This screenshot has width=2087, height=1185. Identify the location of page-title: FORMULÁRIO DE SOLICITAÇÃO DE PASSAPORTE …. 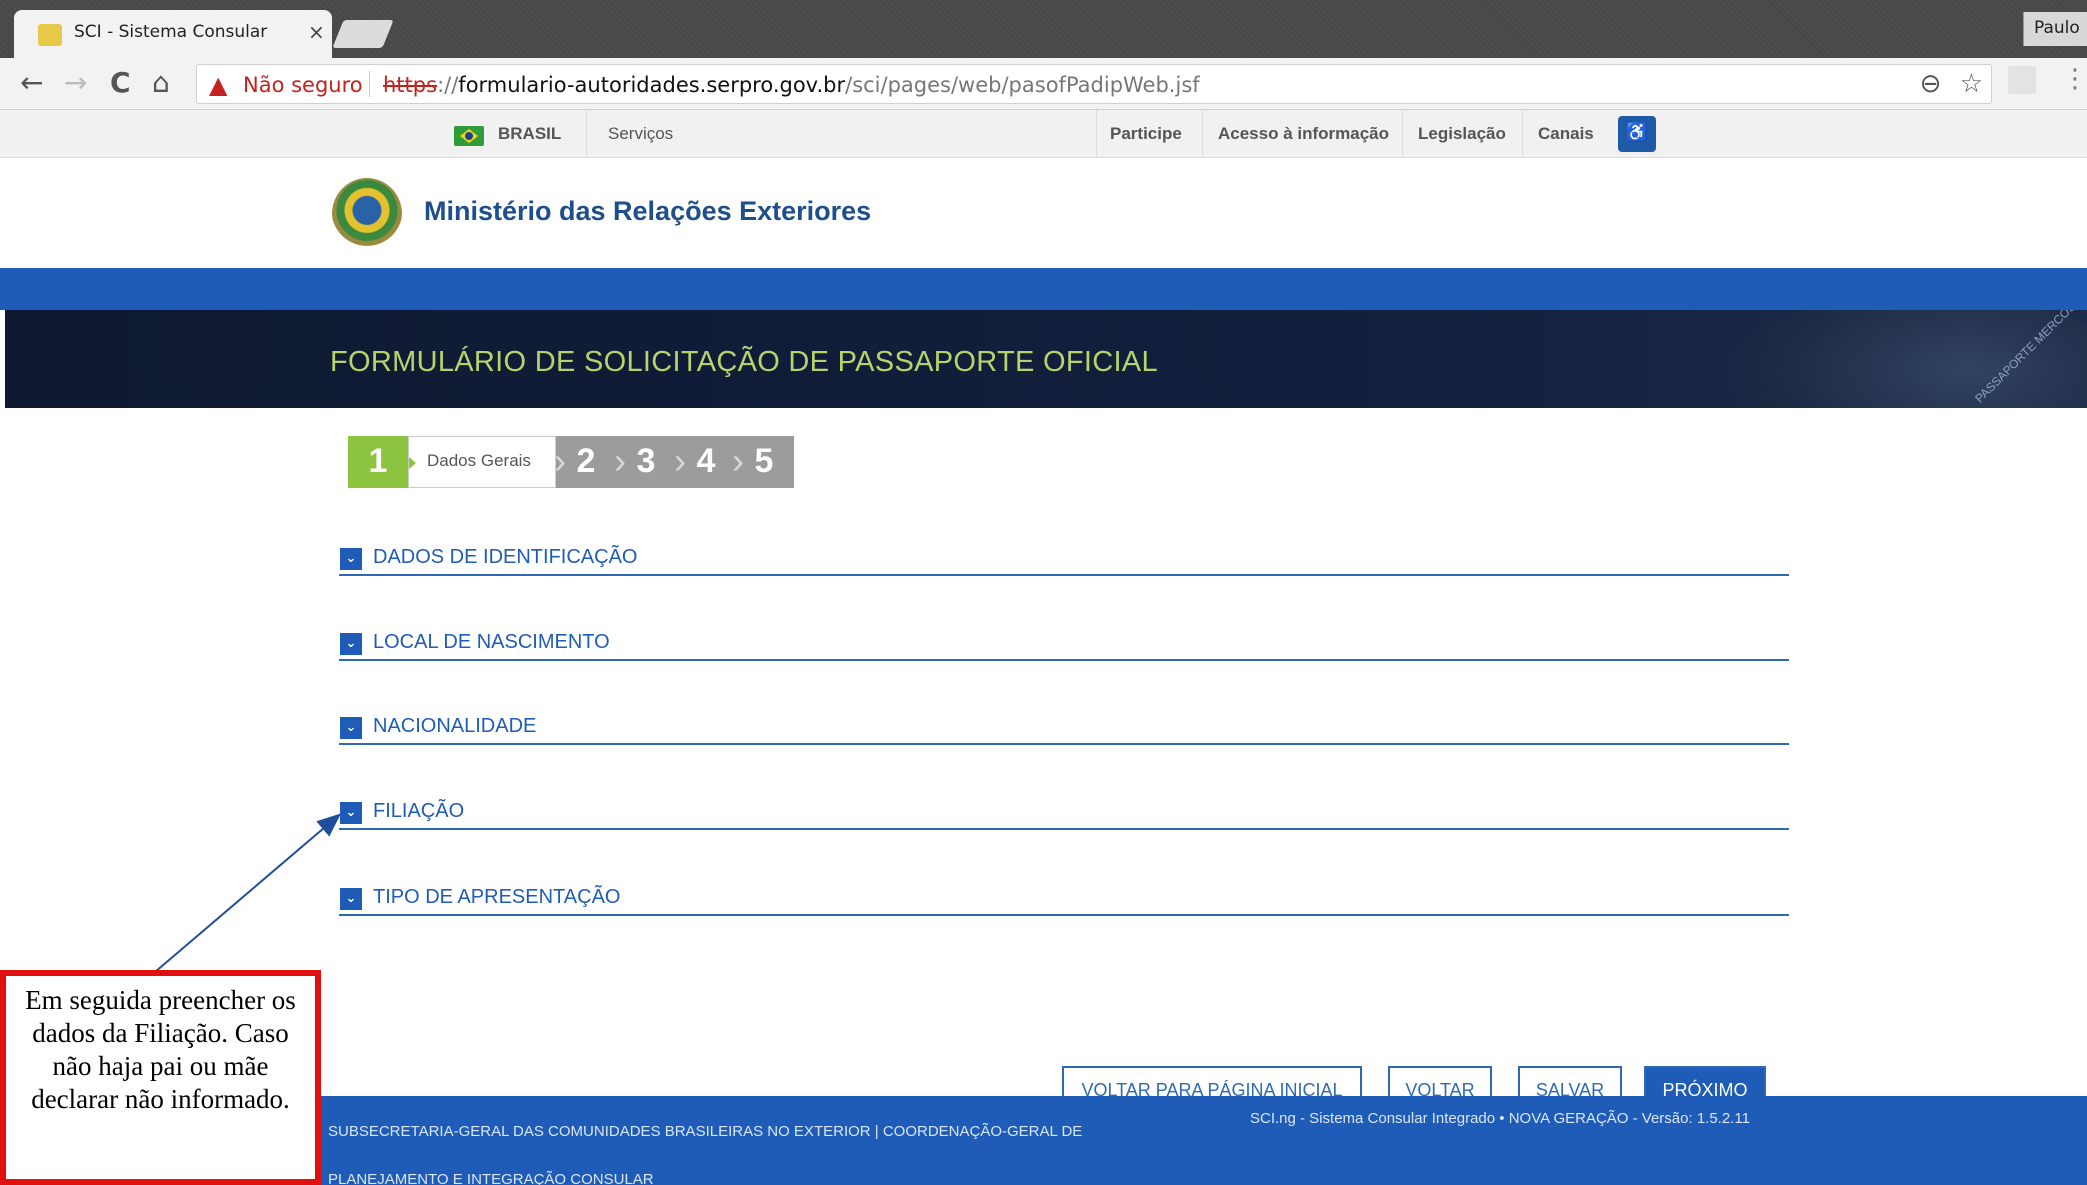
(744, 362).